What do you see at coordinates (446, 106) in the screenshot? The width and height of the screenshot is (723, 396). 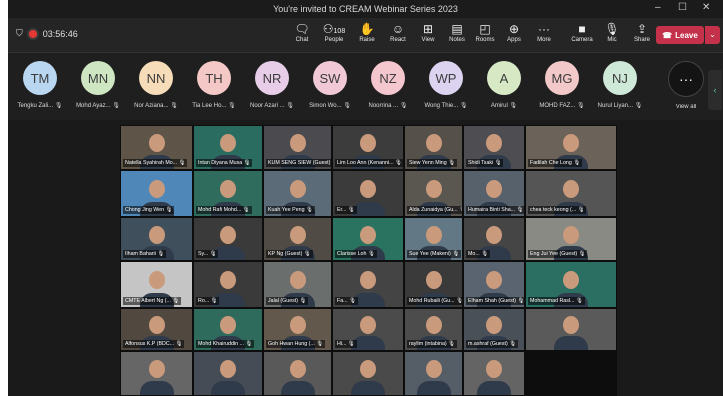 I see `participant-name: Wong Thie... 🎙` at bounding box center [446, 106].